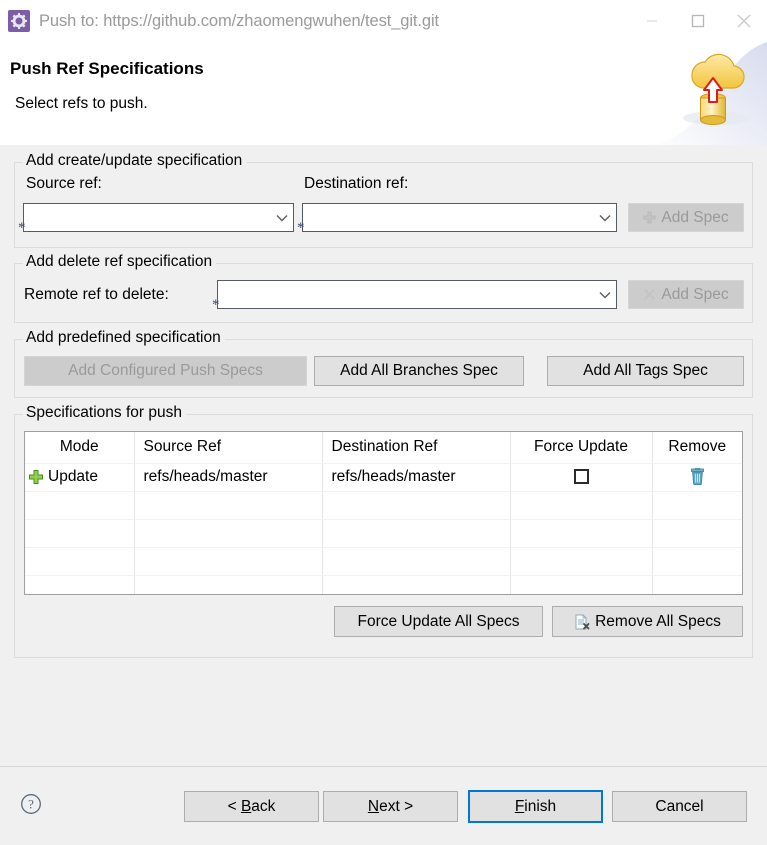 This screenshot has width=767, height=845. I want to click on add-create-update-spec-button: Add Spec, so click(686, 217).